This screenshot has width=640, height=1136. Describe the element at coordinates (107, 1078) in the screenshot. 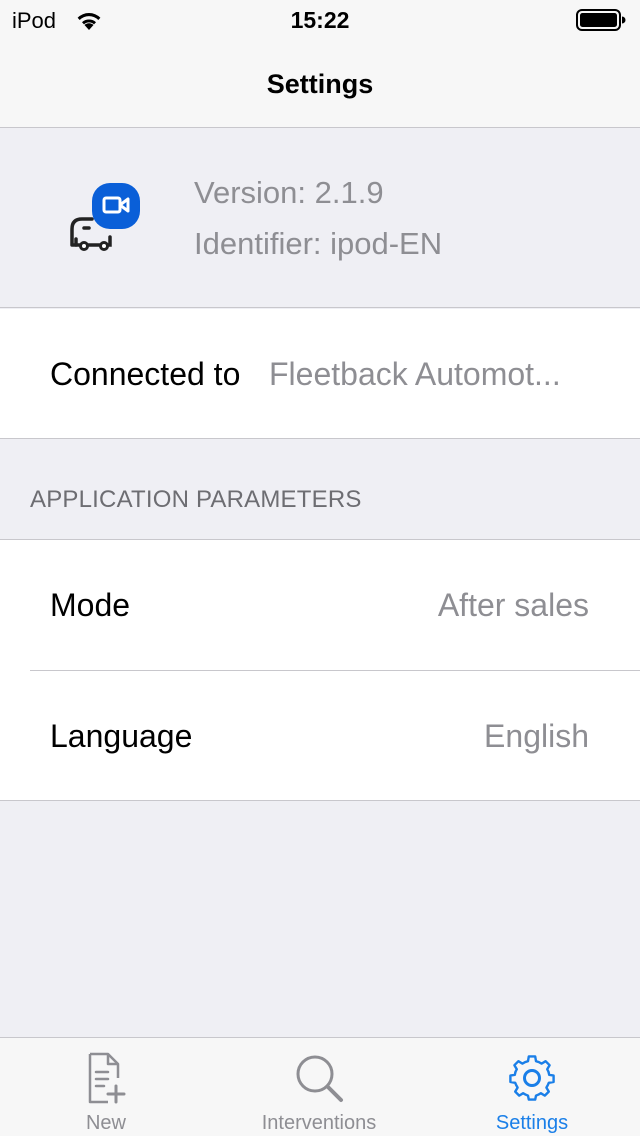

I see `new-document-icon` at that location.